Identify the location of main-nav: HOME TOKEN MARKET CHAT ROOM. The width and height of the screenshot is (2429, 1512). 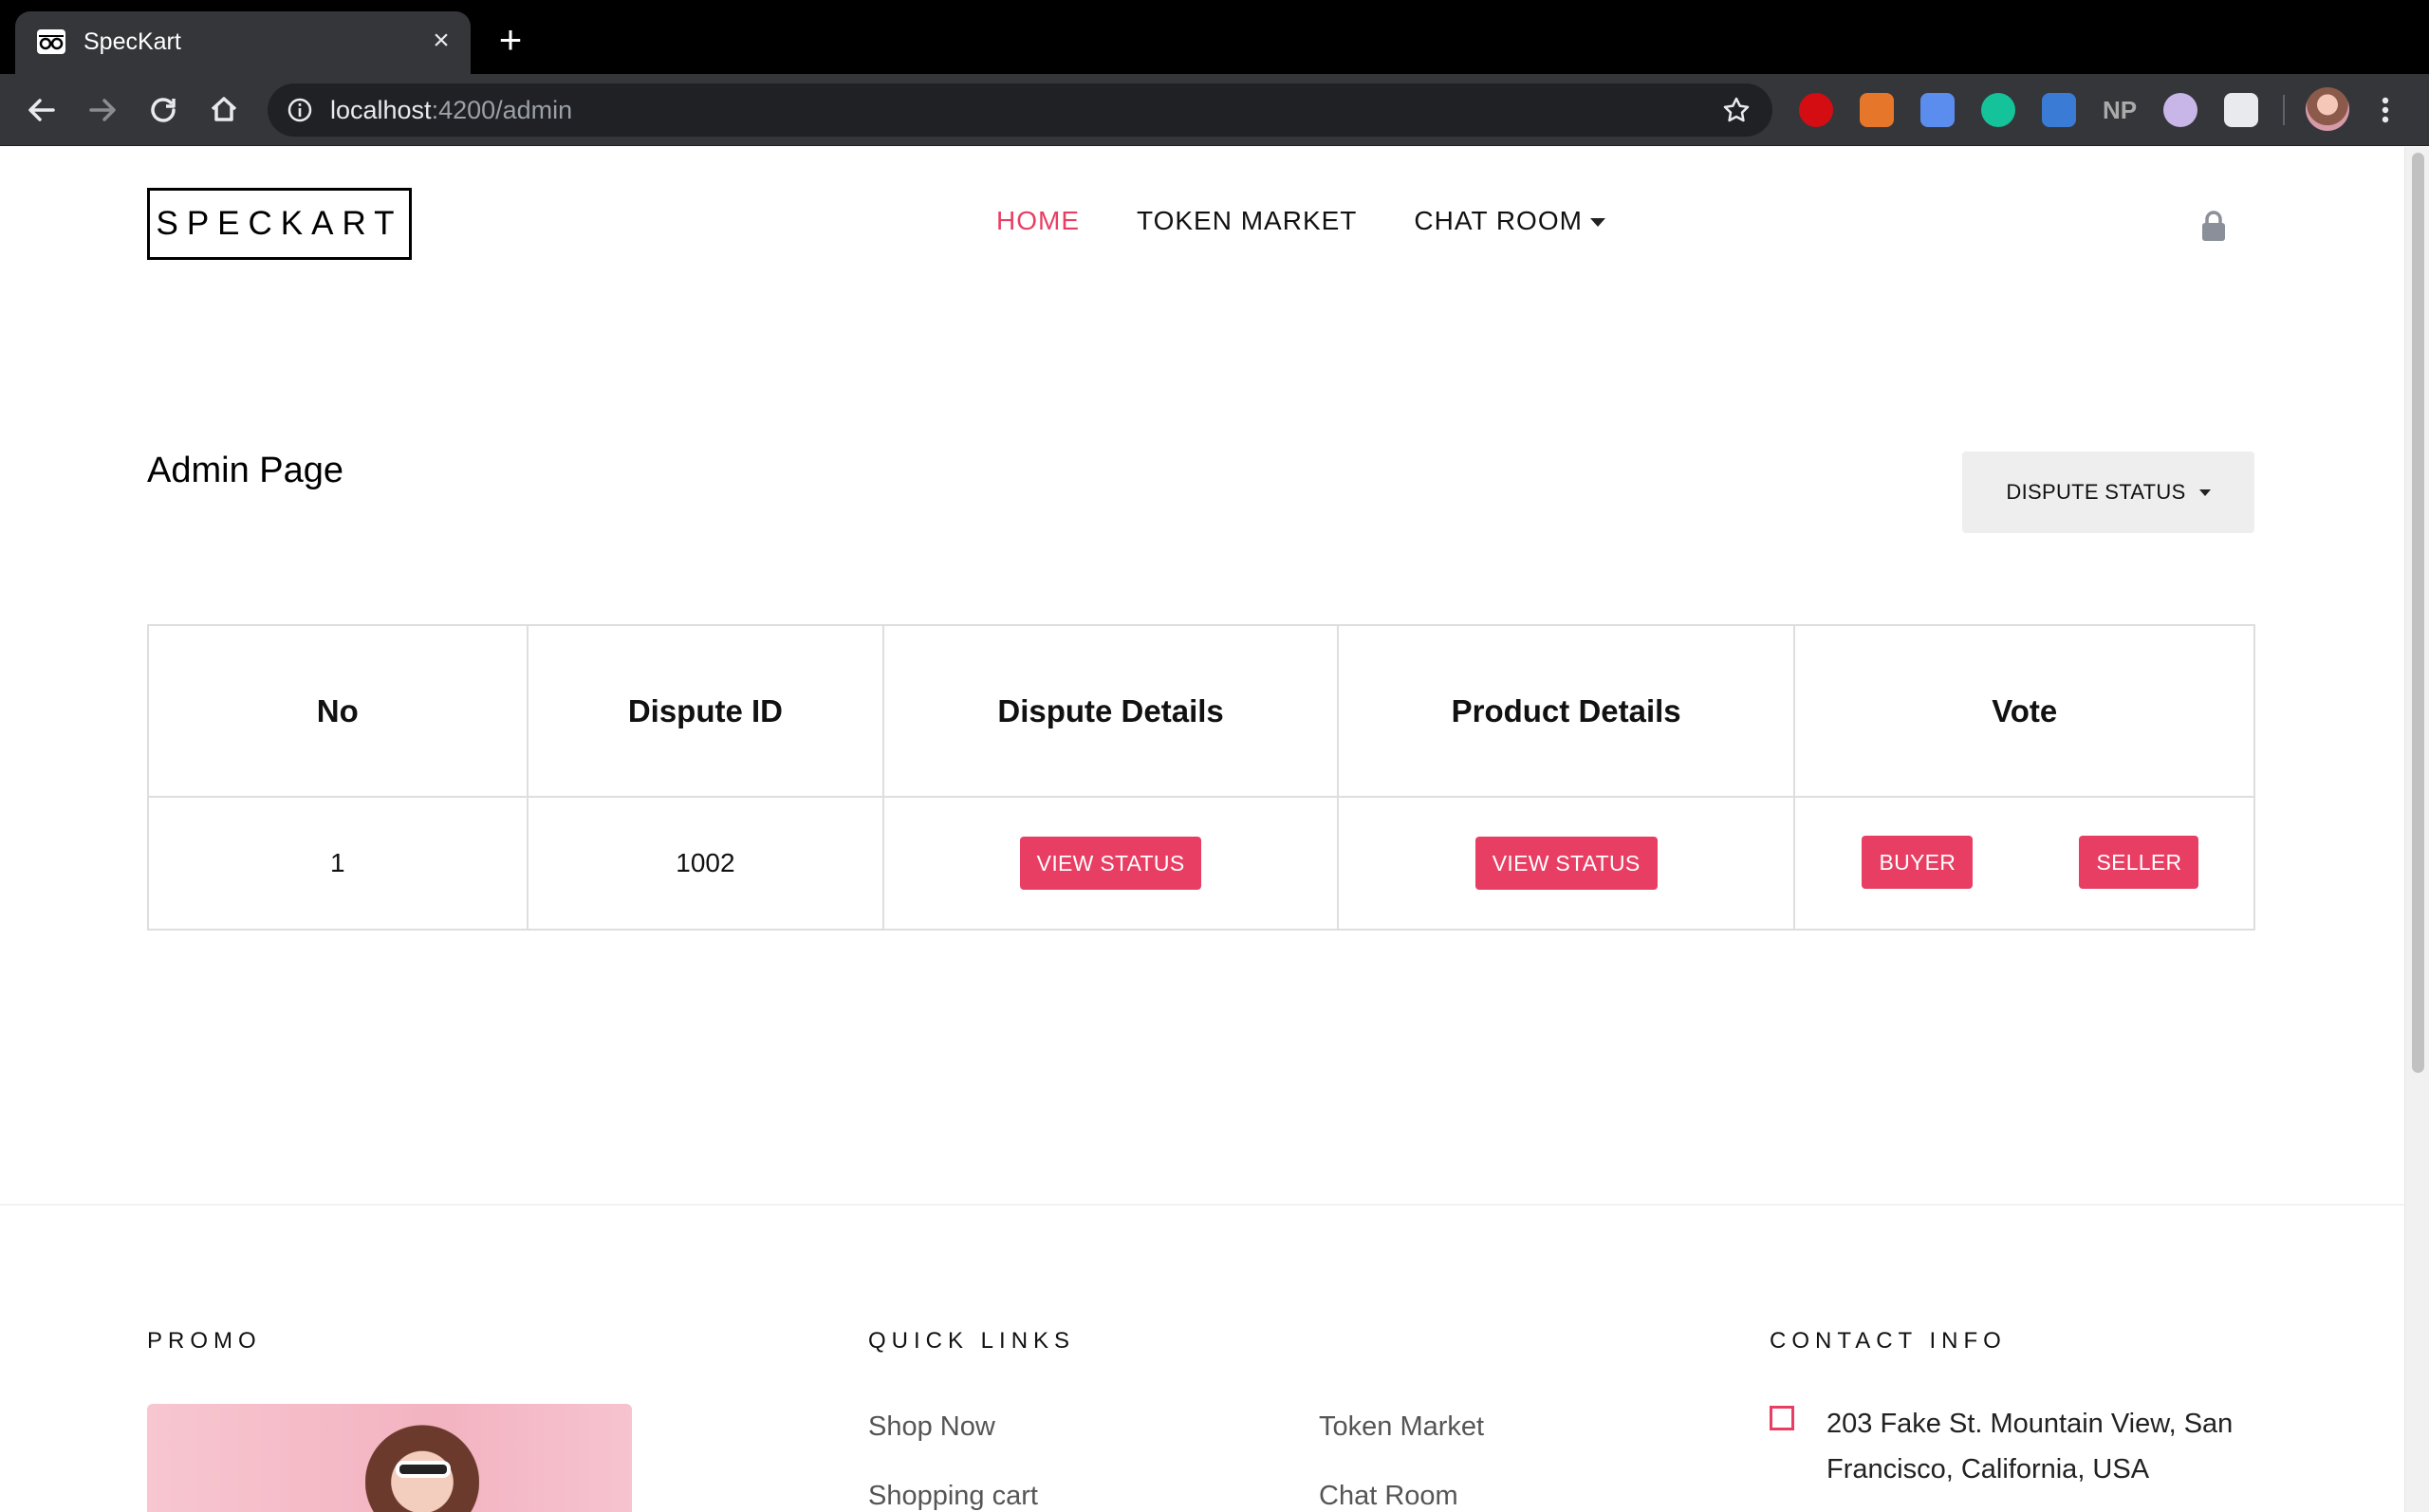
(1300, 221).